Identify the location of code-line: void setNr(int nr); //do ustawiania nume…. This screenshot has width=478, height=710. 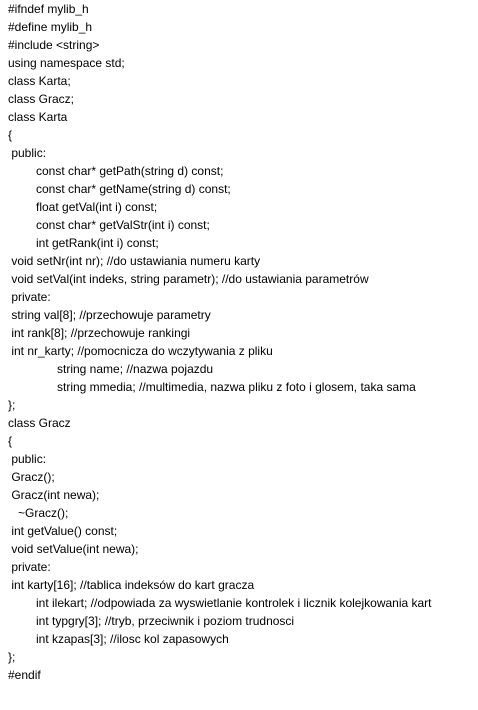
(134, 261).